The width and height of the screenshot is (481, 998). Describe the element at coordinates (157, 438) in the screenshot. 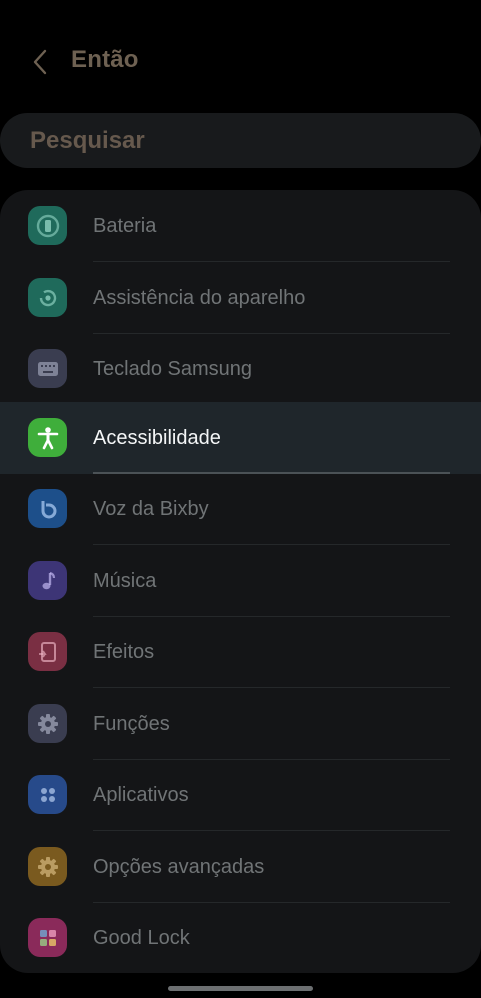

I see `item-label: Acessibilidade` at that location.